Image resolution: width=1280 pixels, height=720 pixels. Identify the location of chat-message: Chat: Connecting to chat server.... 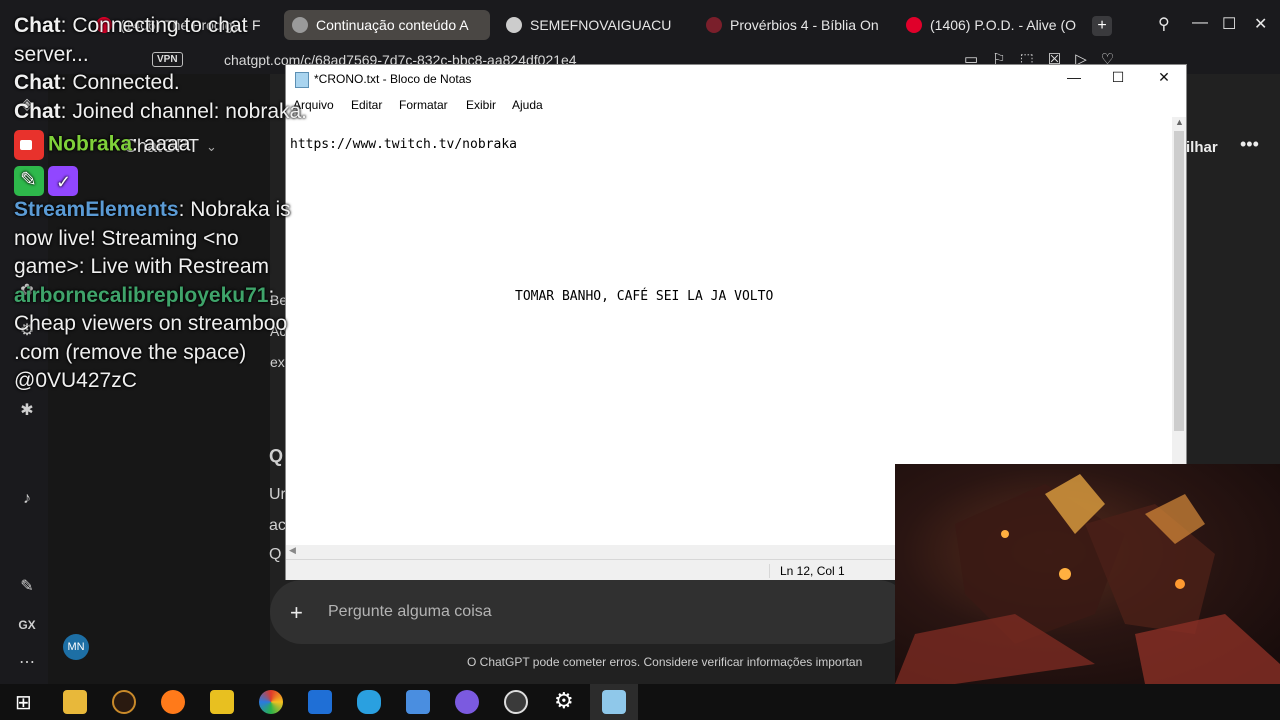
(164, 40).